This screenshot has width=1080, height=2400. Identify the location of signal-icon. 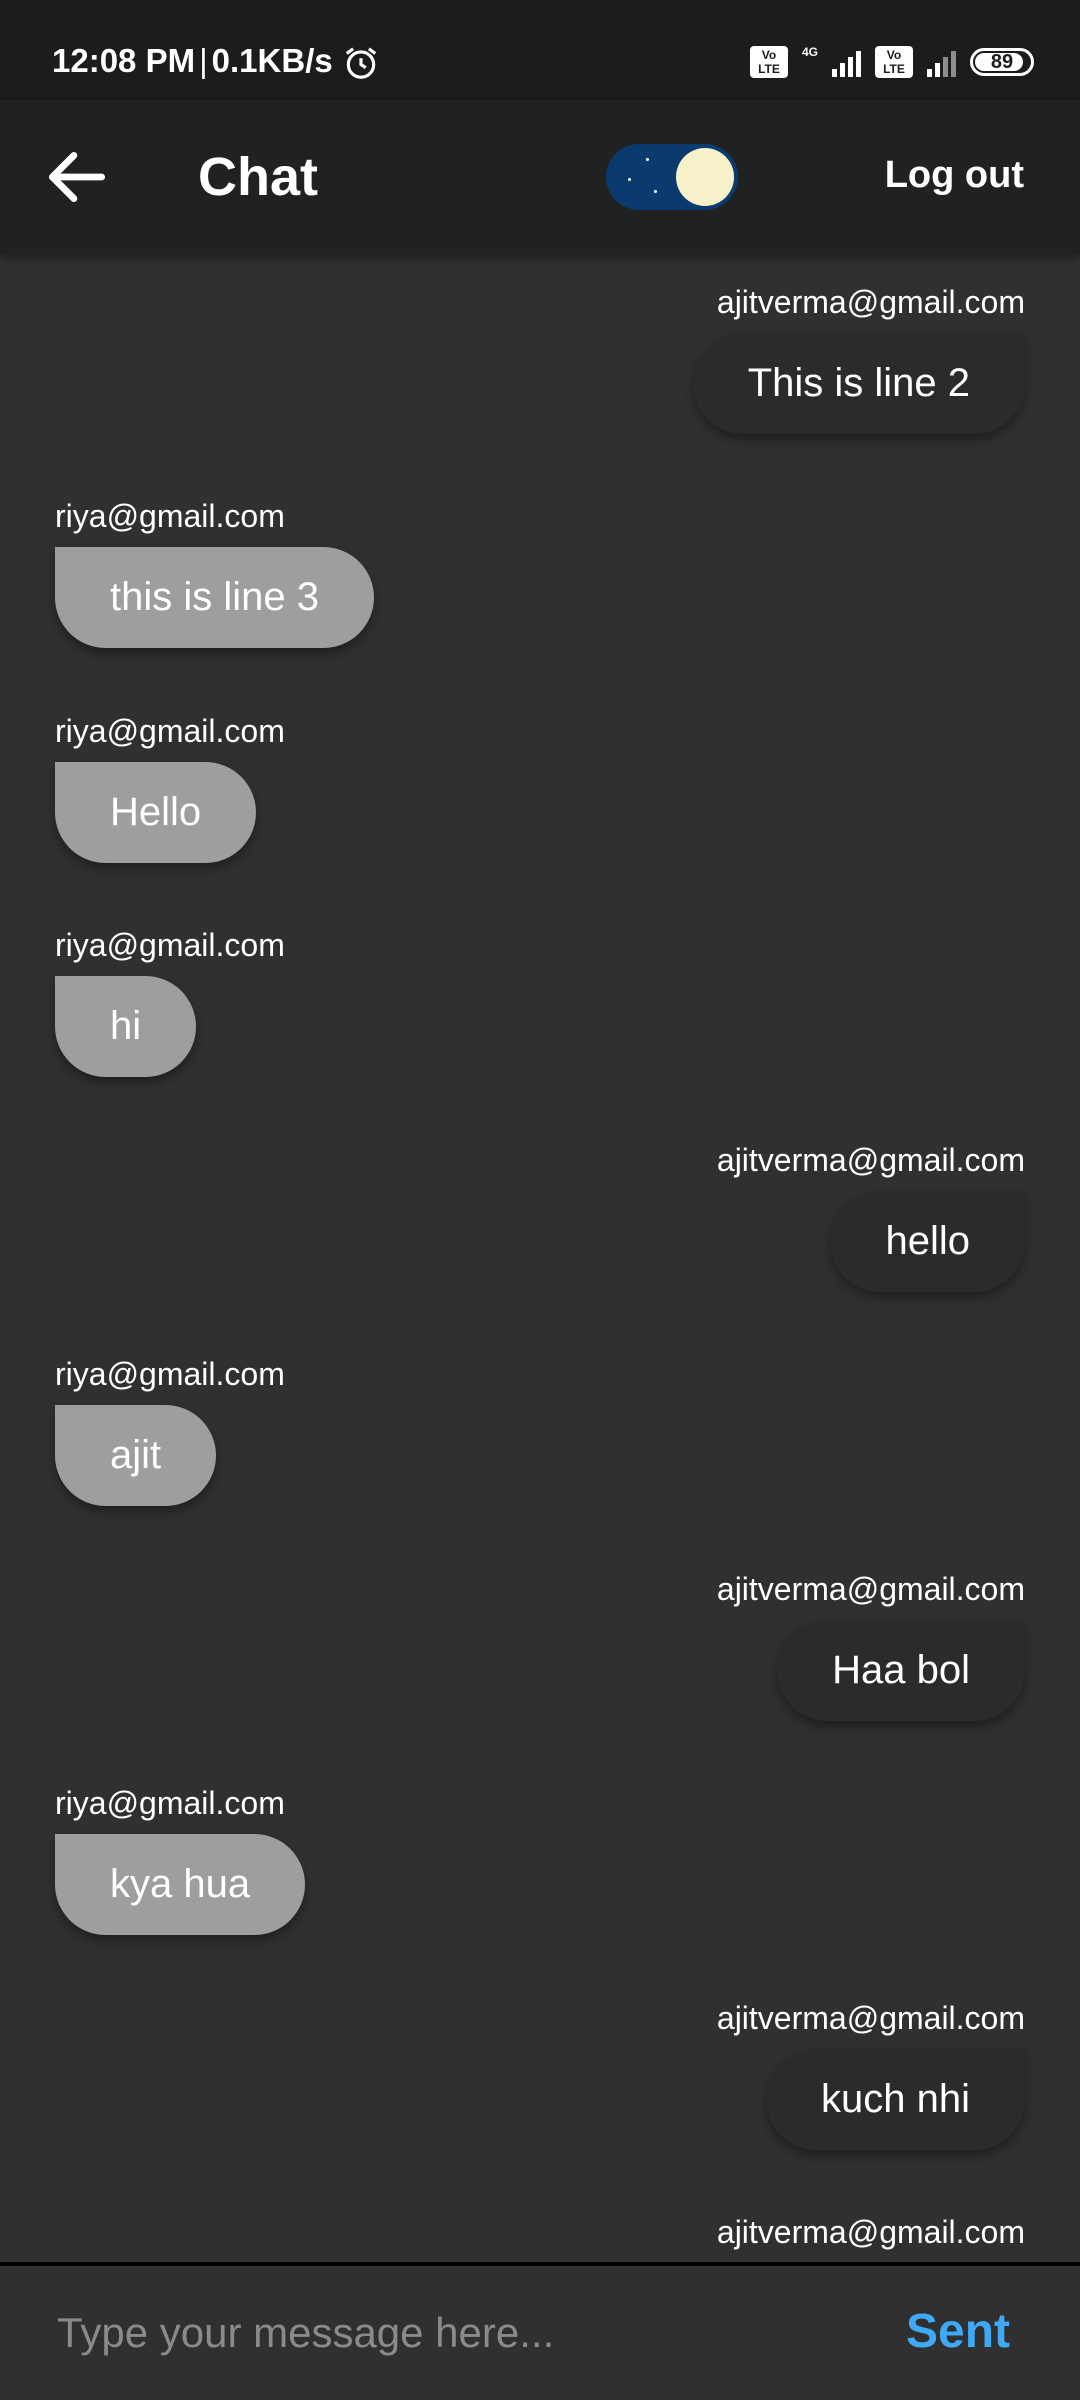
(846, 62).